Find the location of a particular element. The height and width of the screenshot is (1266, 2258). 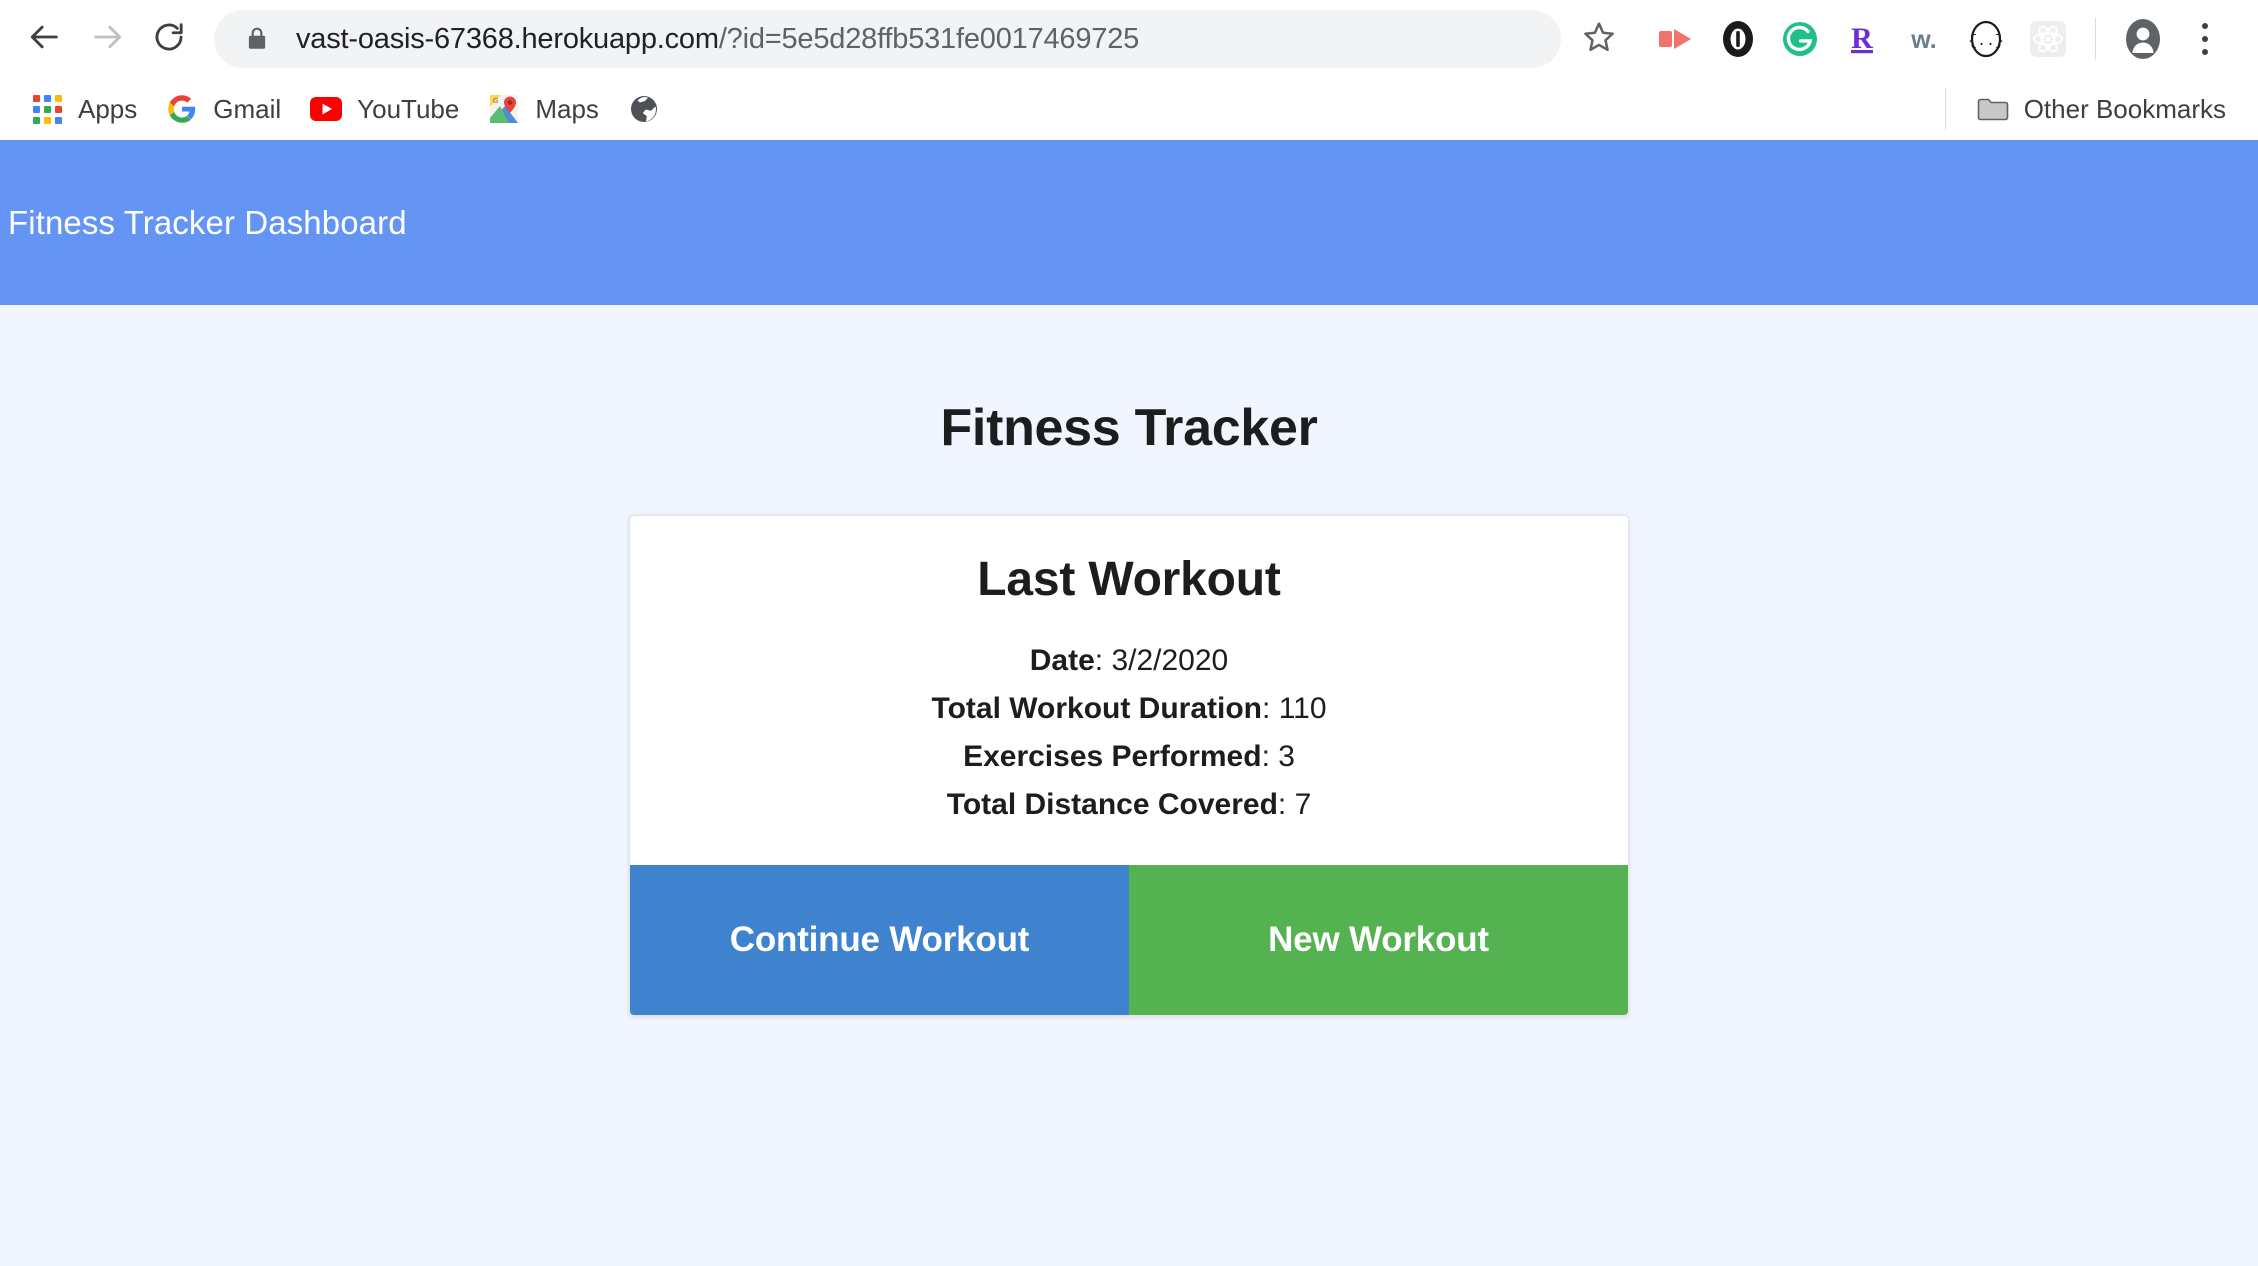

lock-icon is located at coordinates (257, 39).